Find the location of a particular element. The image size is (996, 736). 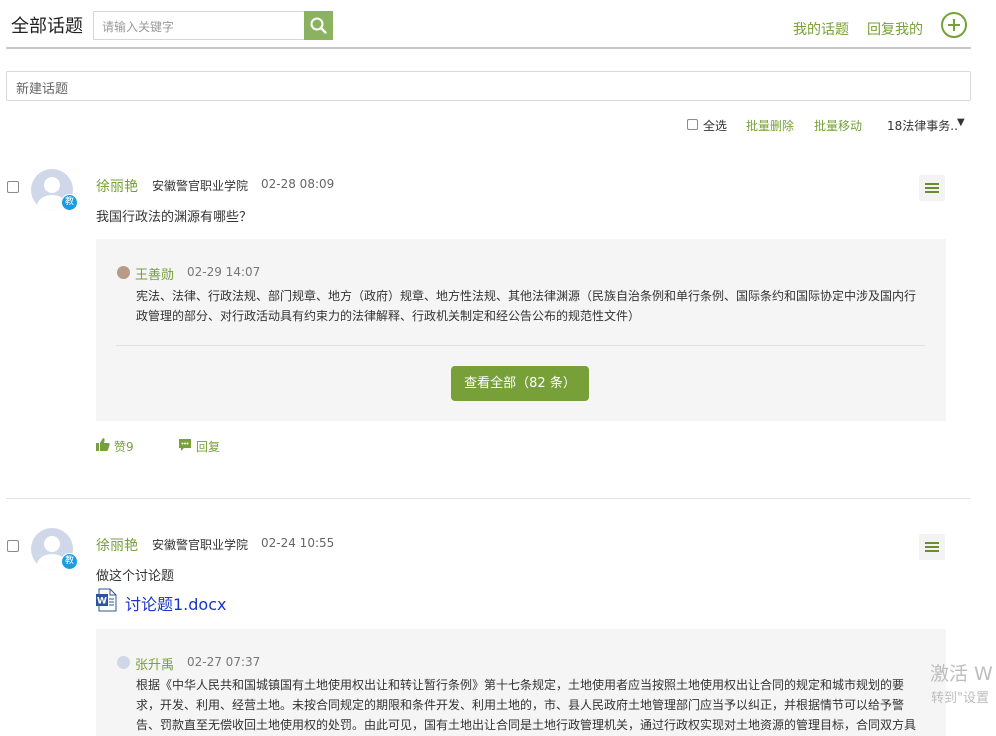

reply-author: 王善勋 is located at coordinates (154, 273).